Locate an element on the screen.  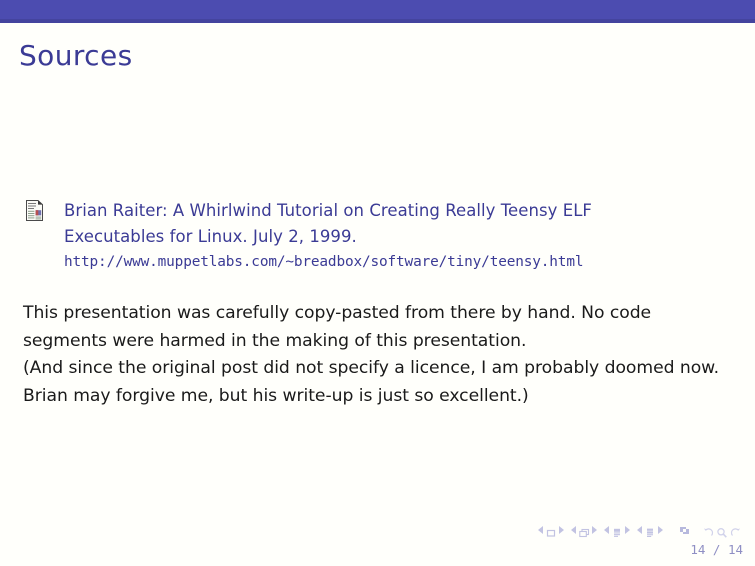
bibliography-line-2: Executables for Linux. July 2, 1999. is located at coordinates (210, 236).